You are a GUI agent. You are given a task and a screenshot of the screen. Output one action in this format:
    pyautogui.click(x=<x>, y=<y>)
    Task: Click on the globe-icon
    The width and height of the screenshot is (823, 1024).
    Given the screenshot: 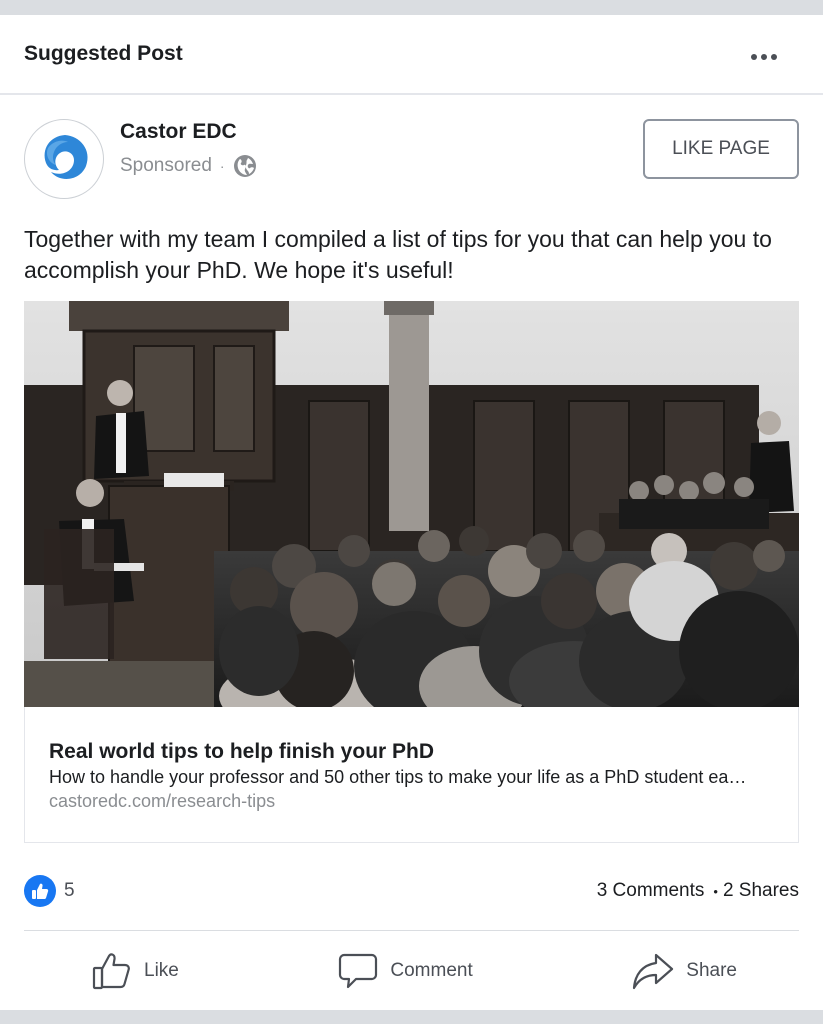 What is the action you would take?
    pyautogui.click(x=244, y=166)
    